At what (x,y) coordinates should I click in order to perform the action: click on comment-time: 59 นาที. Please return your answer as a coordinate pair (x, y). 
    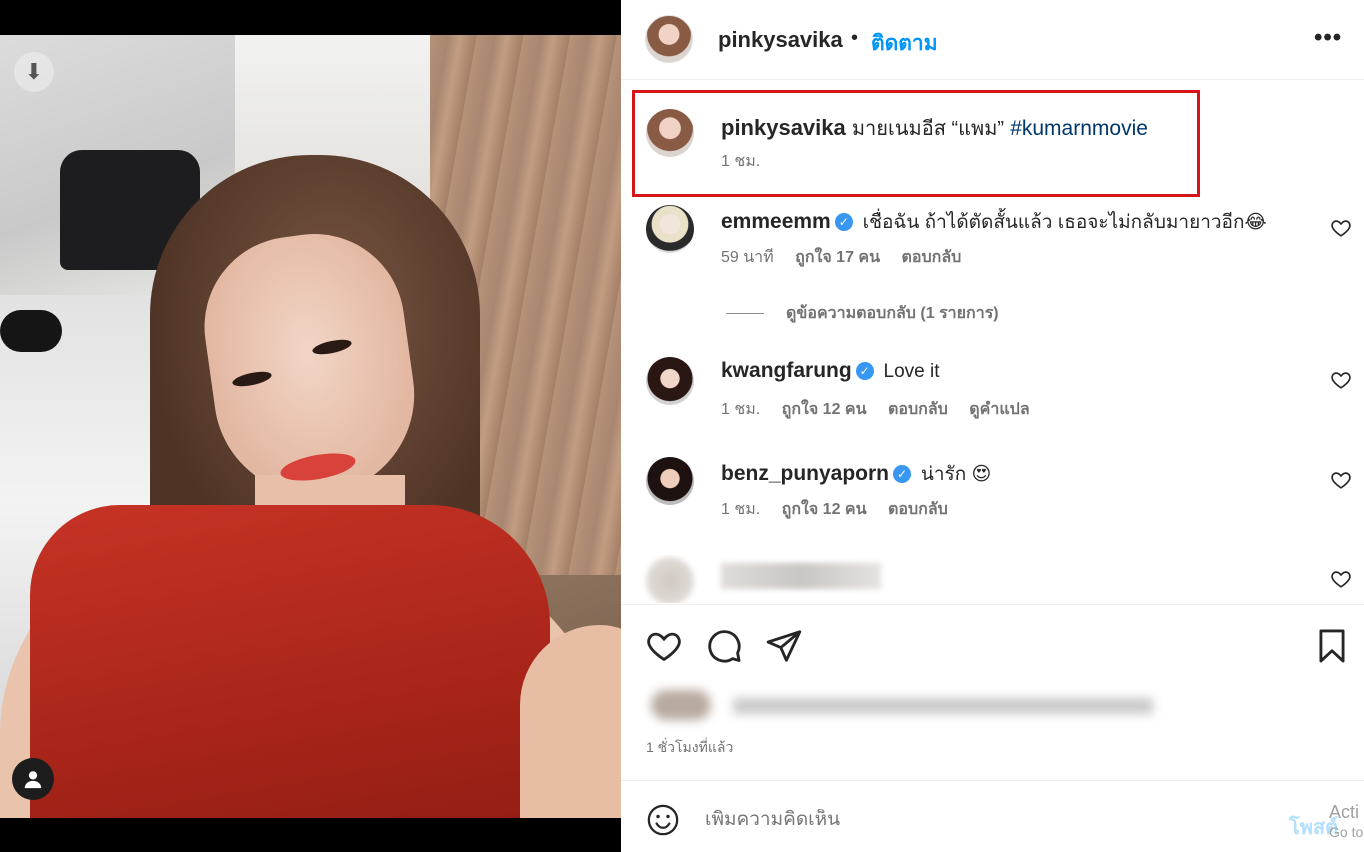
    Looking at the image, I should click on (747, 257).